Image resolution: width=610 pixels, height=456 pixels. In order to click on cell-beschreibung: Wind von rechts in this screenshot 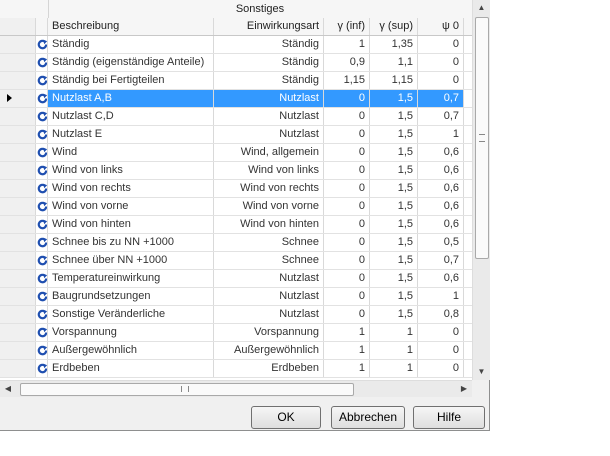, I will do `click(131, 188)`.